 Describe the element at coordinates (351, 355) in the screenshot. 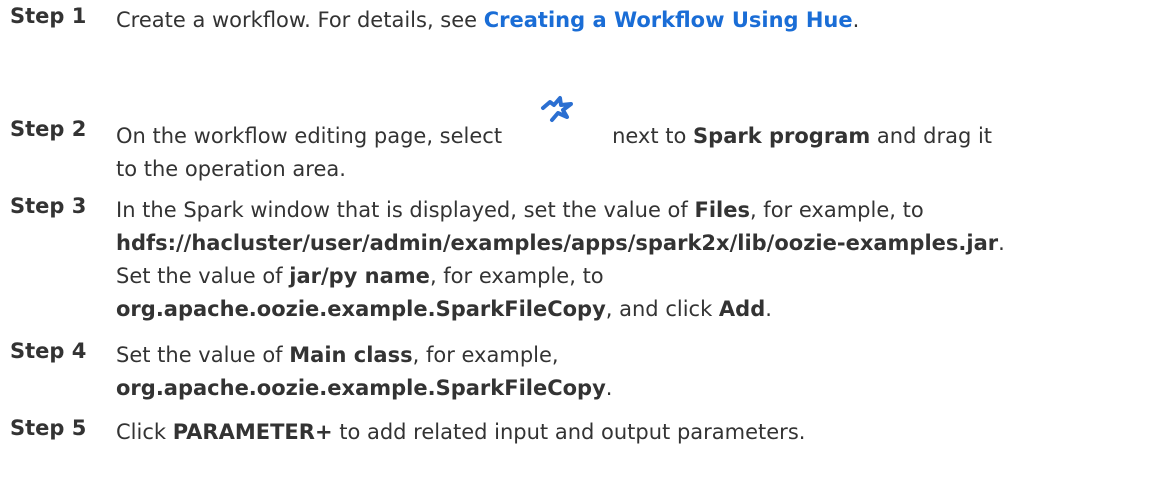

I see `main-class-term: Main class` at that location.